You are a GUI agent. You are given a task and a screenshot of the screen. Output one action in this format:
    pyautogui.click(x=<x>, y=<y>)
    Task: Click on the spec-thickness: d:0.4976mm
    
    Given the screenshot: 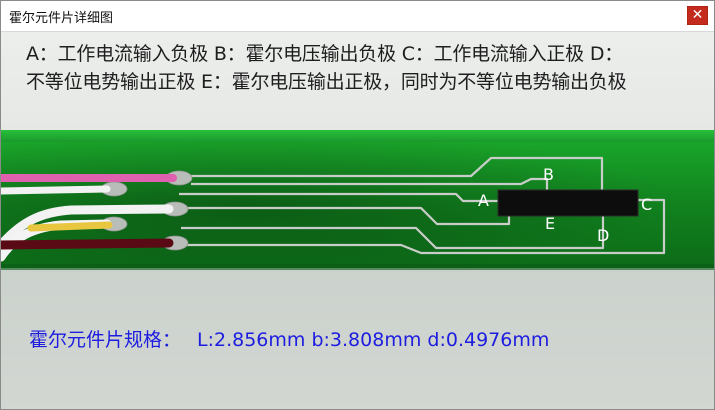 What is the action you would take?
    pyautogui.click(x=488, y=340)
    